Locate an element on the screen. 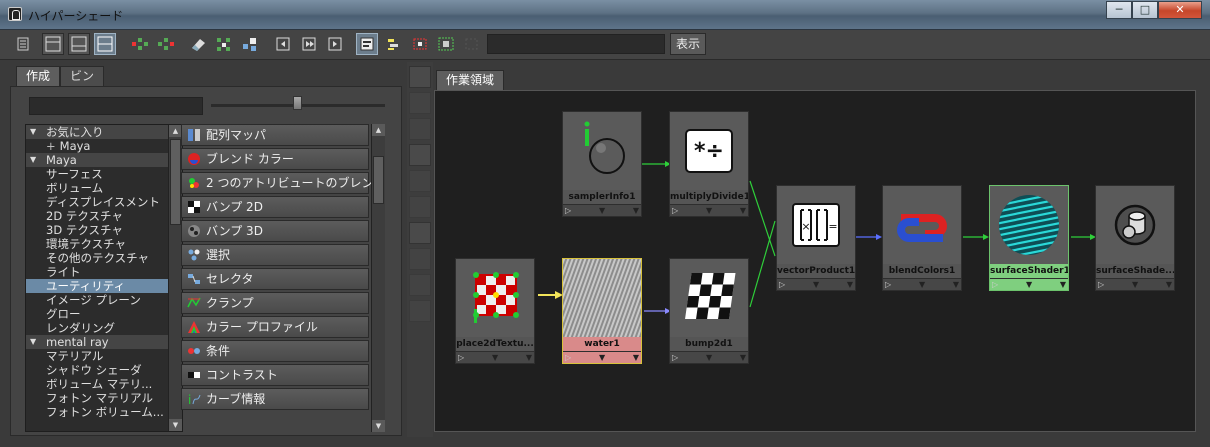 This screenshot has width=1210, height=447. wire-multiply-to-vector is located at coordinates (762, 218).